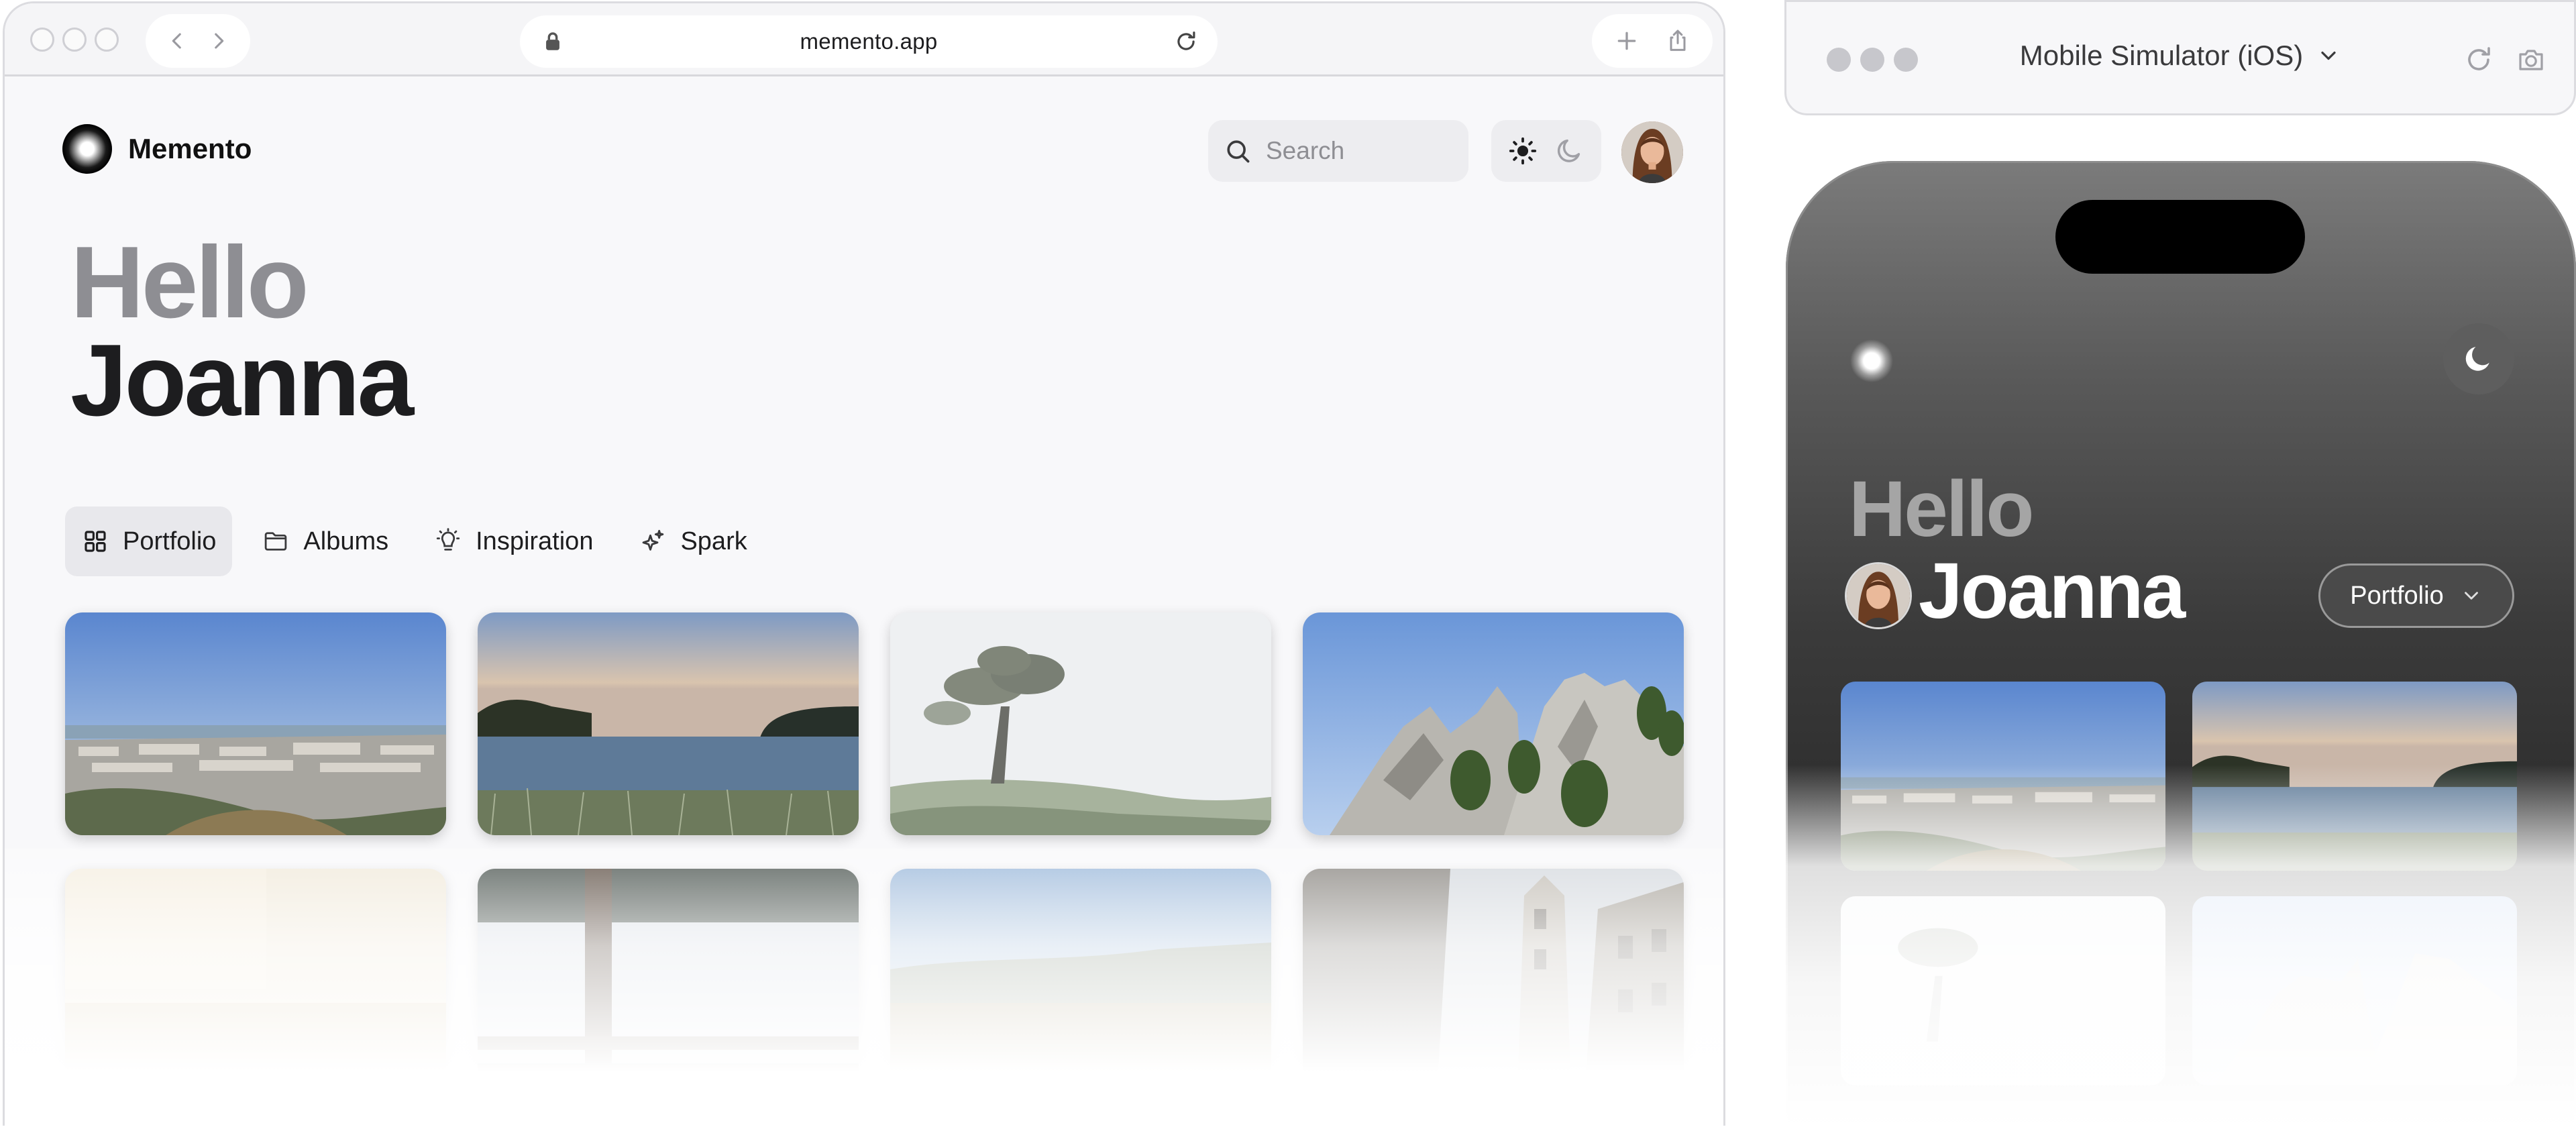 The width and height of the screenshot is (2576, 1127). What do you see at coordinates (242, 380) in the screenshot?
I see `user-name-heading: Joanna` at bounding box center [242, 380].